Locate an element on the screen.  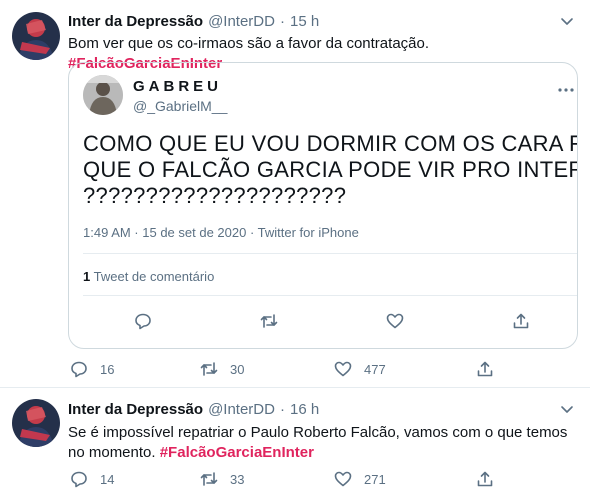
retweet-button: 33 is located at coordinates (222, 479).